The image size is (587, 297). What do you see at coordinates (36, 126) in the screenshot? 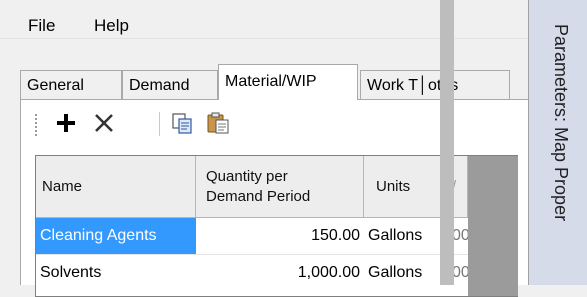
I see `toolbar-grip` at bounding box center [36, 126].